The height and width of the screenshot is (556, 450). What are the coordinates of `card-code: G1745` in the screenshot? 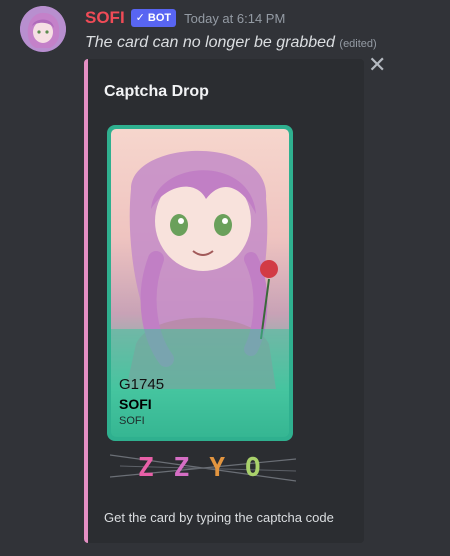 It's located at (142, 384).